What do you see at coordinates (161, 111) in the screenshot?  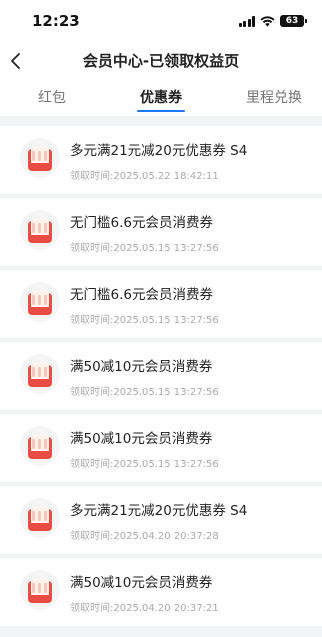 I see `active-tab-indicator` at bounding box center [161, 111].